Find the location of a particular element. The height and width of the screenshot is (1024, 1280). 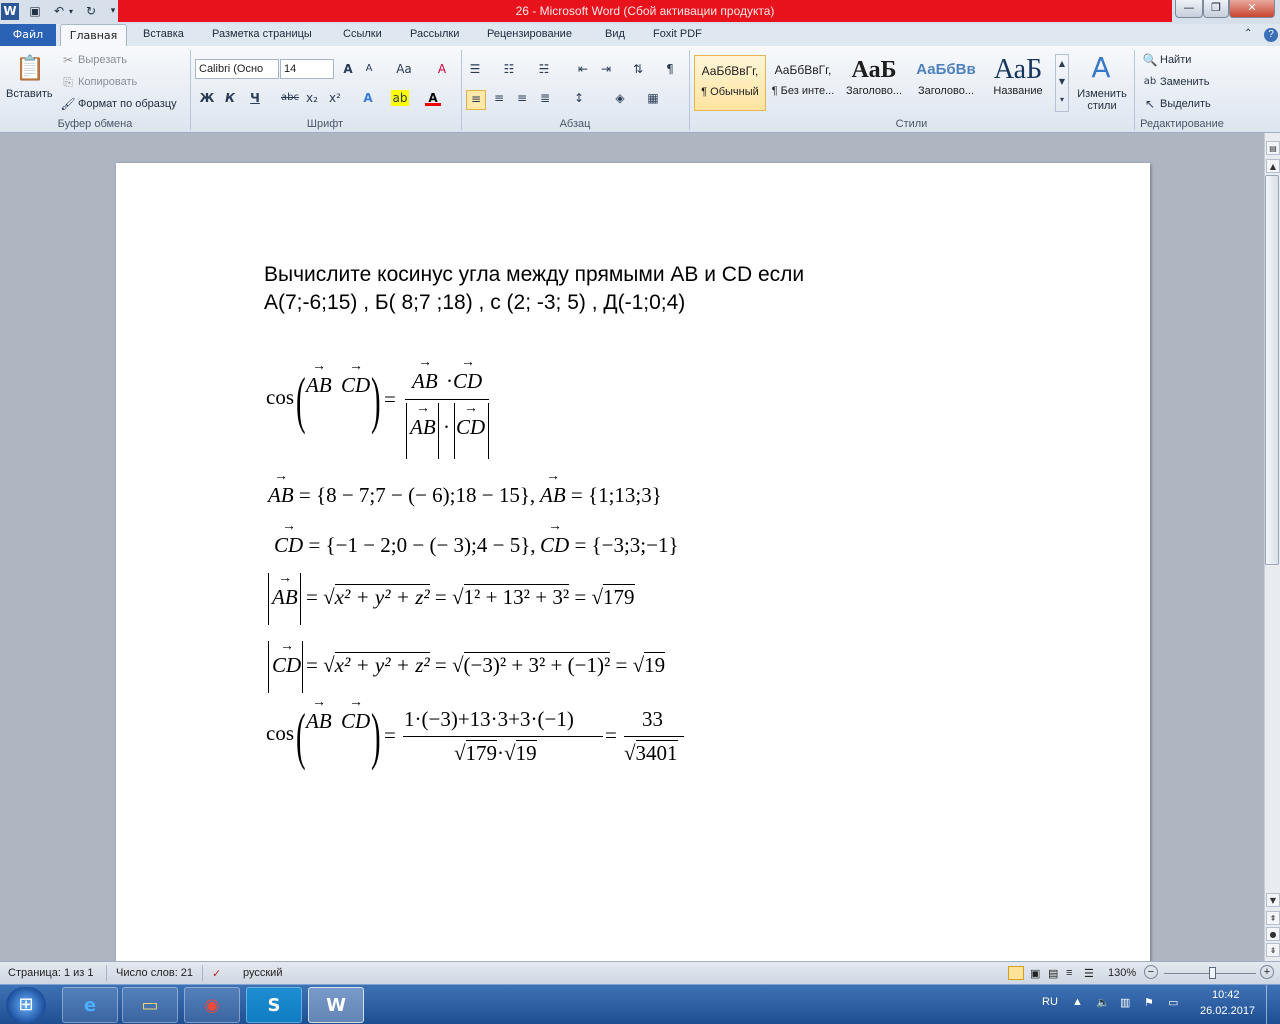

decrease-indent-icon: ⇤ is located at coordinates (583, 69).